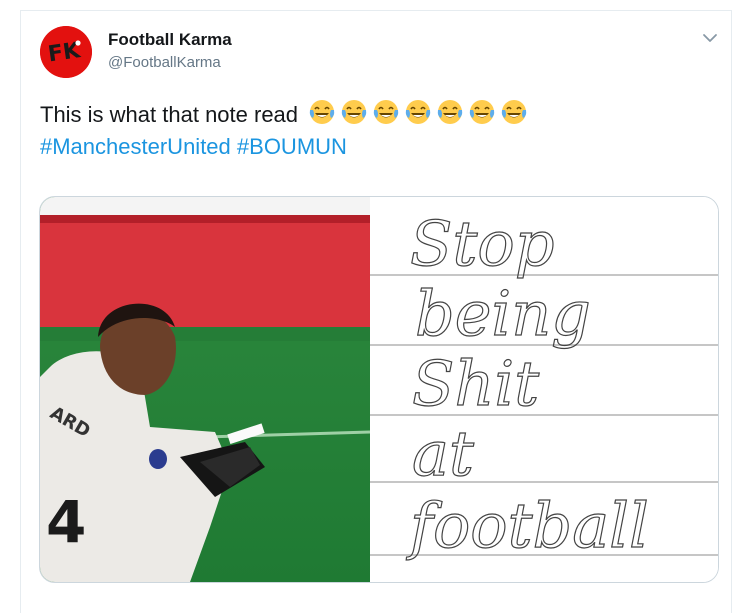  Describe the element at coordinates (503, 313) in the screenshot. I see `note-line: being` at that location.